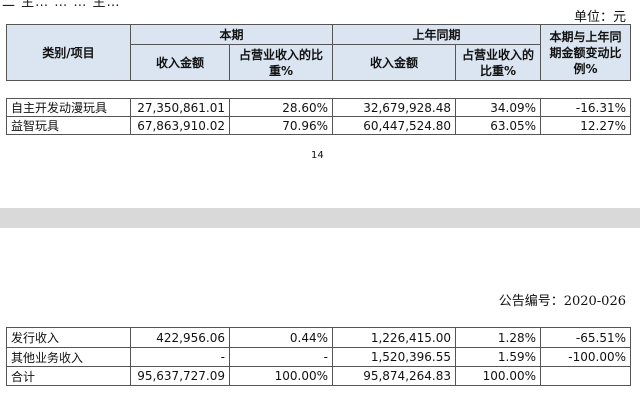  Describe the element at coordinates (394, 107) in the screenshot. I see `cell-prev-amount: 32,679,928.48` at that location.